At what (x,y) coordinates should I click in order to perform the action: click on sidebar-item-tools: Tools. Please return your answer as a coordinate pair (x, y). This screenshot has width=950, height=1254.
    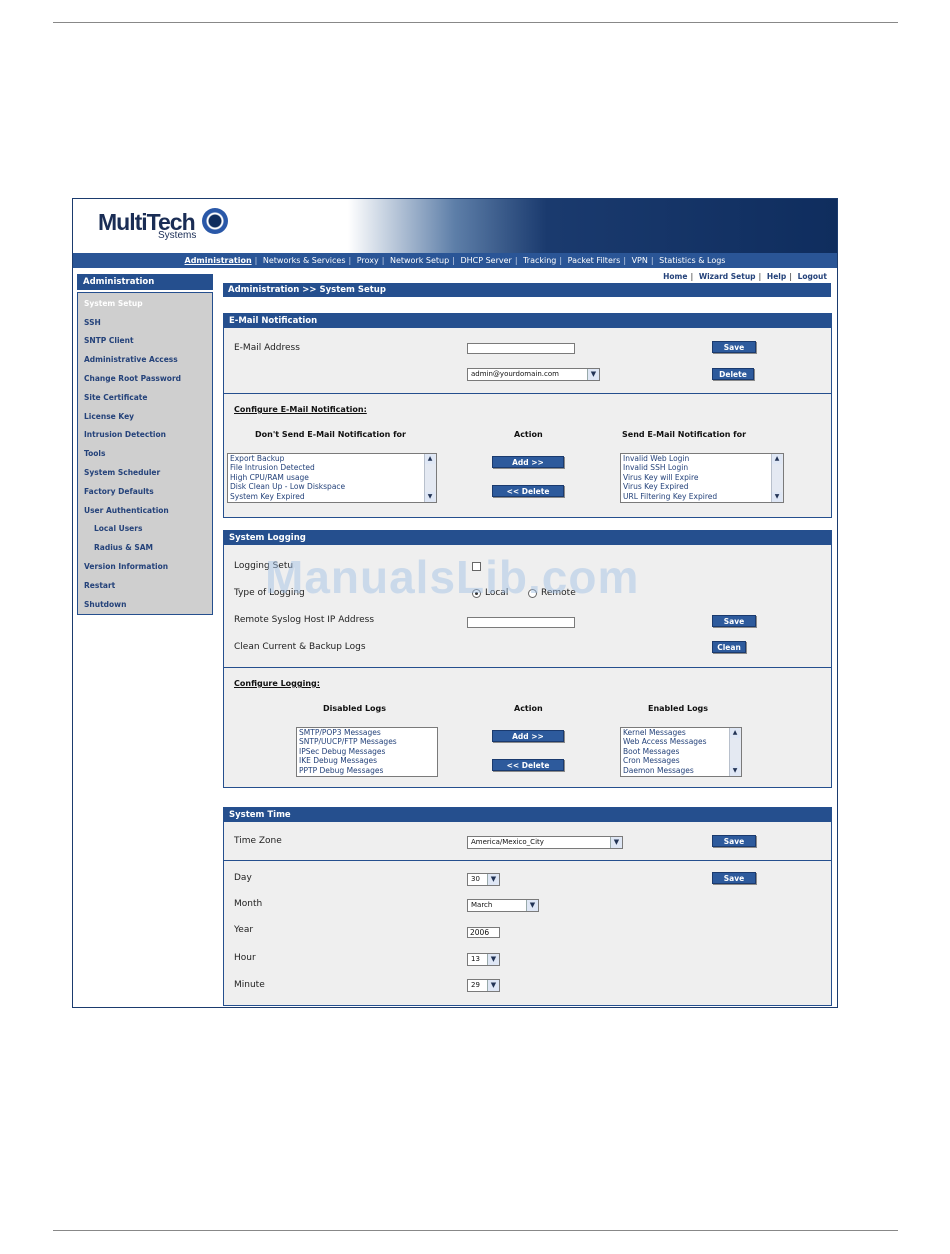
    Looking at the image, I should click on (94, 453).